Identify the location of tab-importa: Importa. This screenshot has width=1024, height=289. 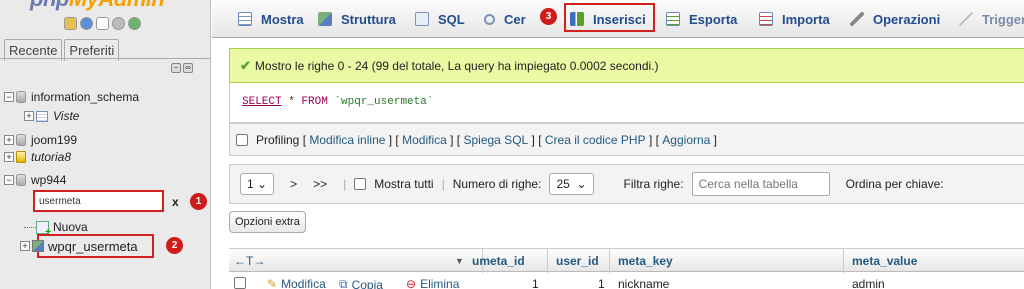
(794, 19).